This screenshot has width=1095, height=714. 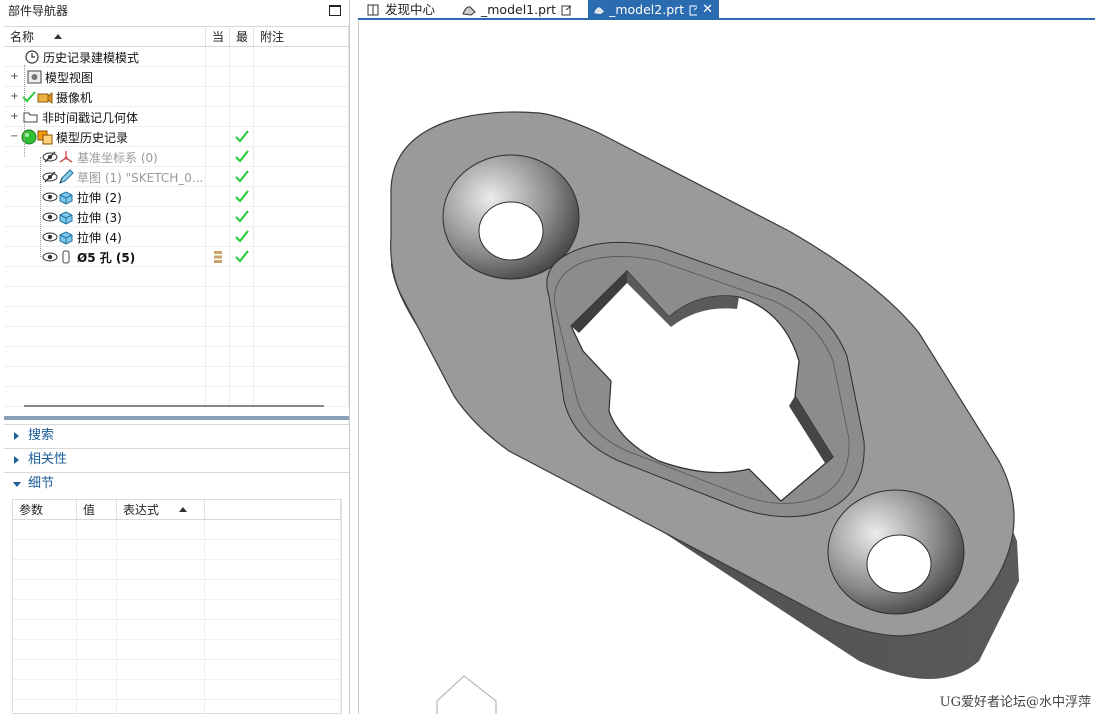 I want to click on collapse-icon: −, so click(x=14, y=136).